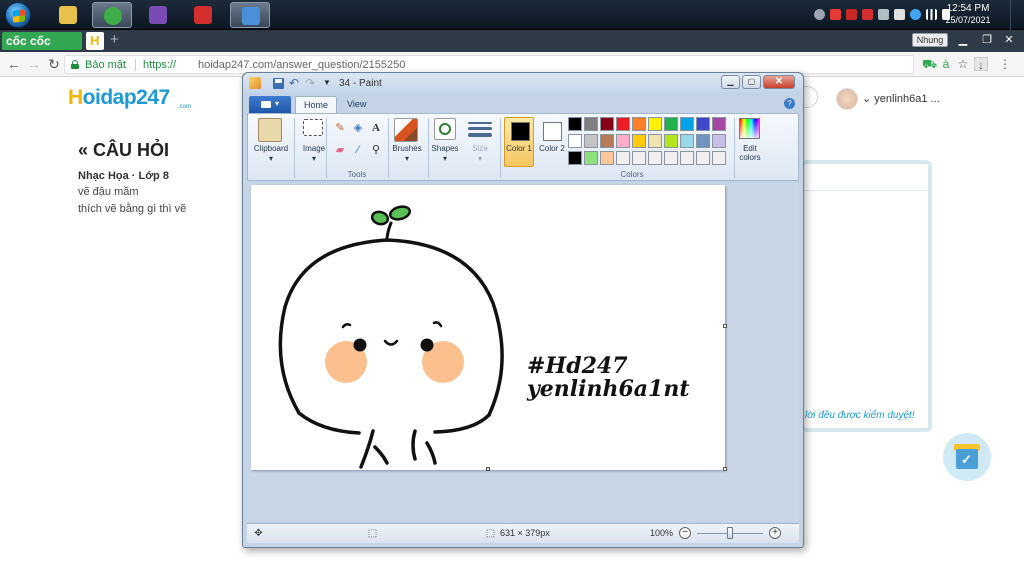 This screenshot has height=576, width=1024. What do you see at coordinates (946, 64) in the screenshot?
I see `translate-icon: à` at bounding box center [946, 64].